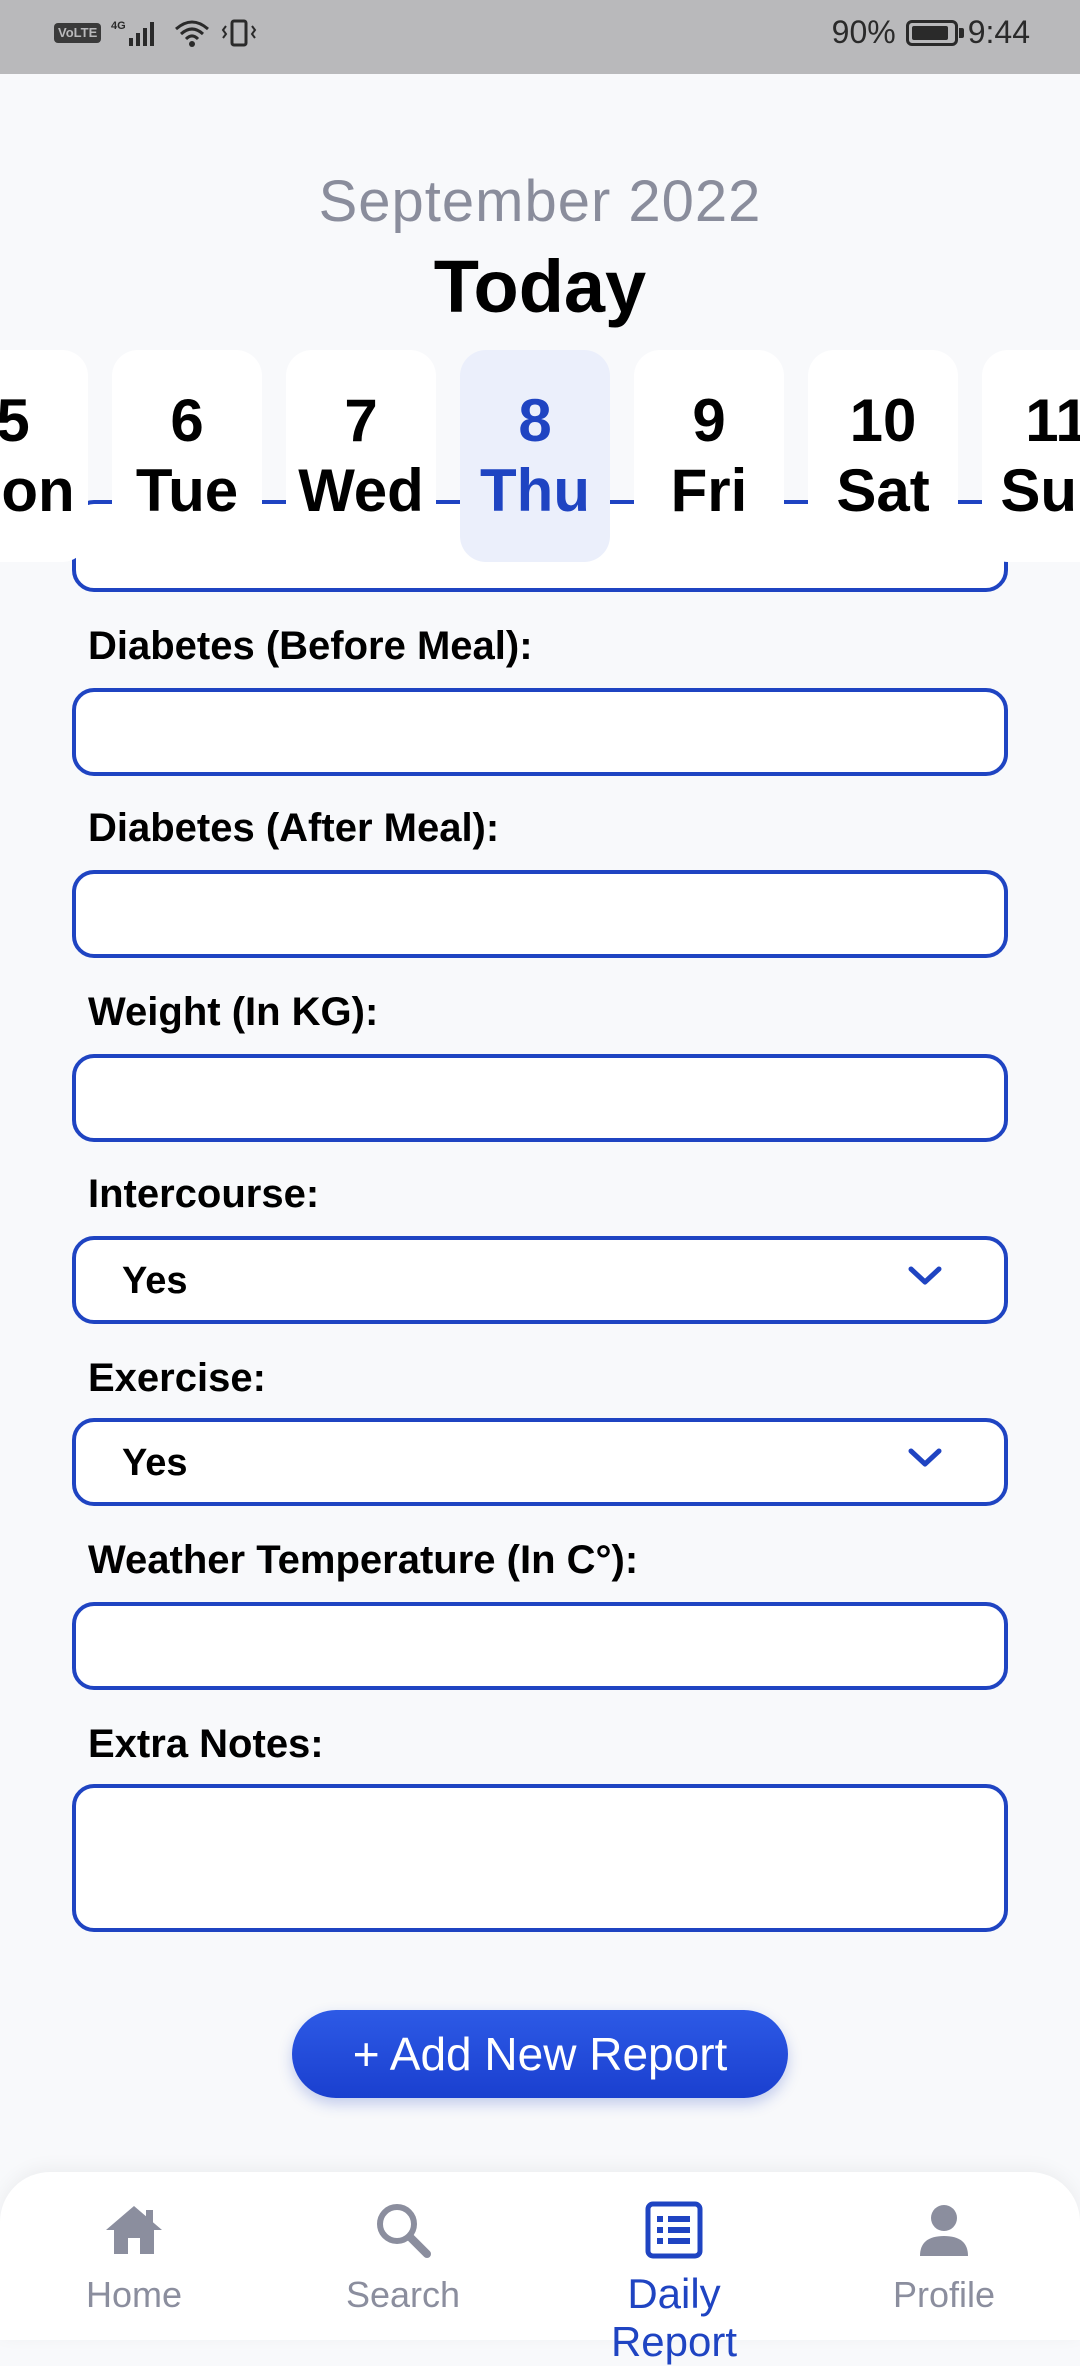  What do you see at coordinates (233, 1012) in the screenshot?
I see `weight-label: Weight (In KG):` at bounding box center [233, 1012].